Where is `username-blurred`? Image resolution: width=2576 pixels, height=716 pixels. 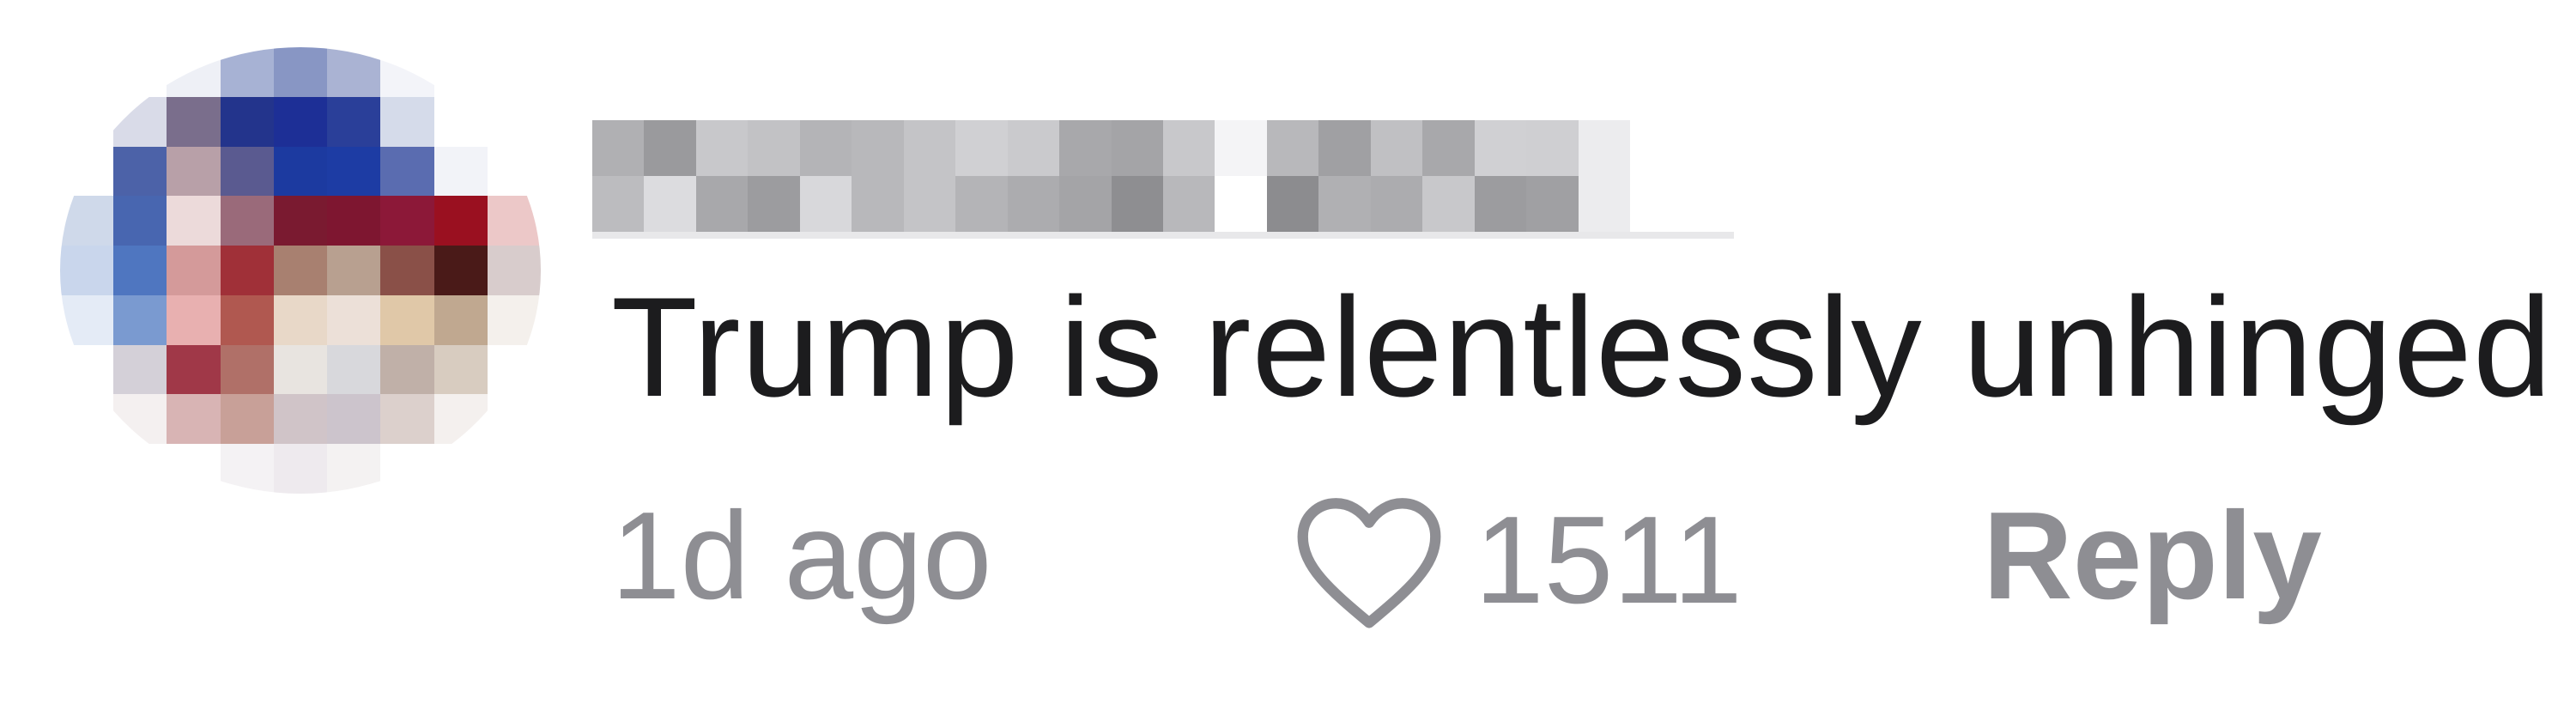 username-blurred is located at coordinates (1163, 179).